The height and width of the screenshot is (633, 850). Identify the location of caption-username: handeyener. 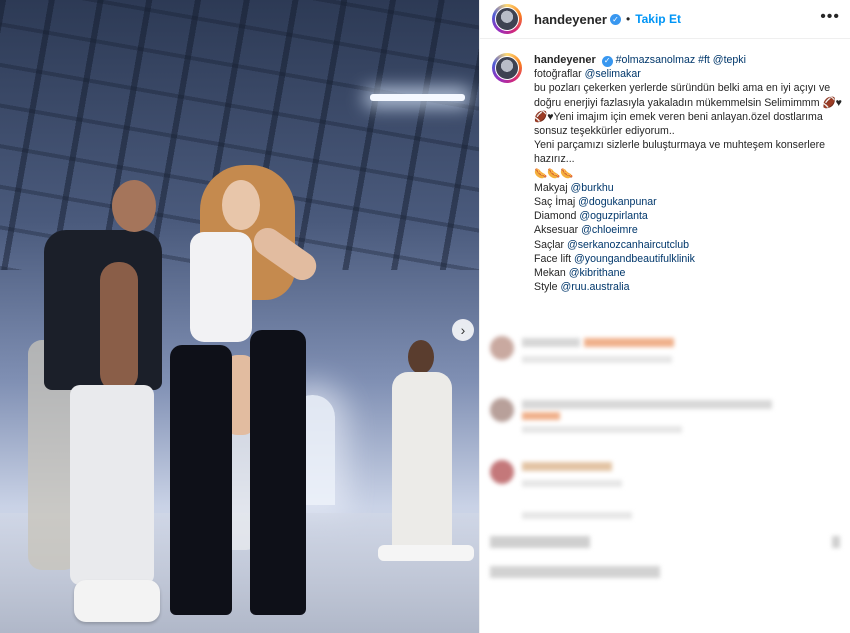
(565, 60).